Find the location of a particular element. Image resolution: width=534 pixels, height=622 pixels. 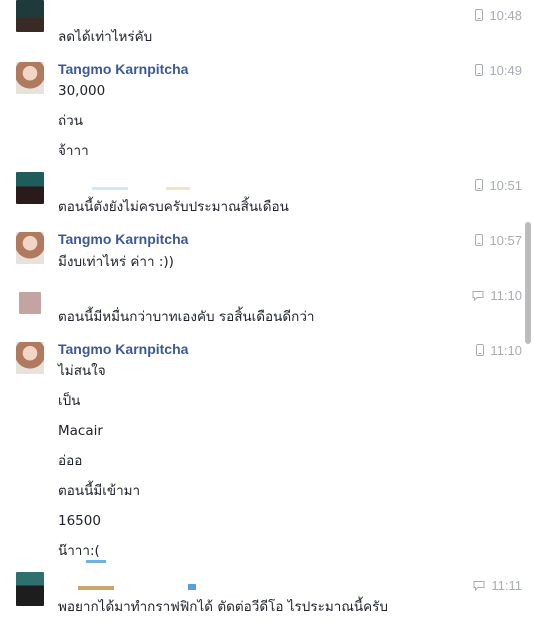

timestamp: 11:11 is located at coordinates (497, 586).